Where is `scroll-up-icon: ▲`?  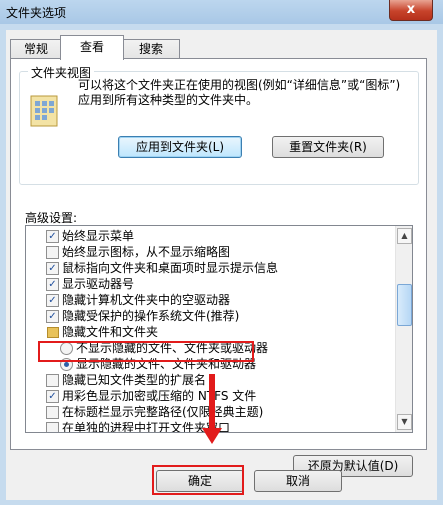 scroll-up-icon: ▲ is located at coordinates (404, 236).